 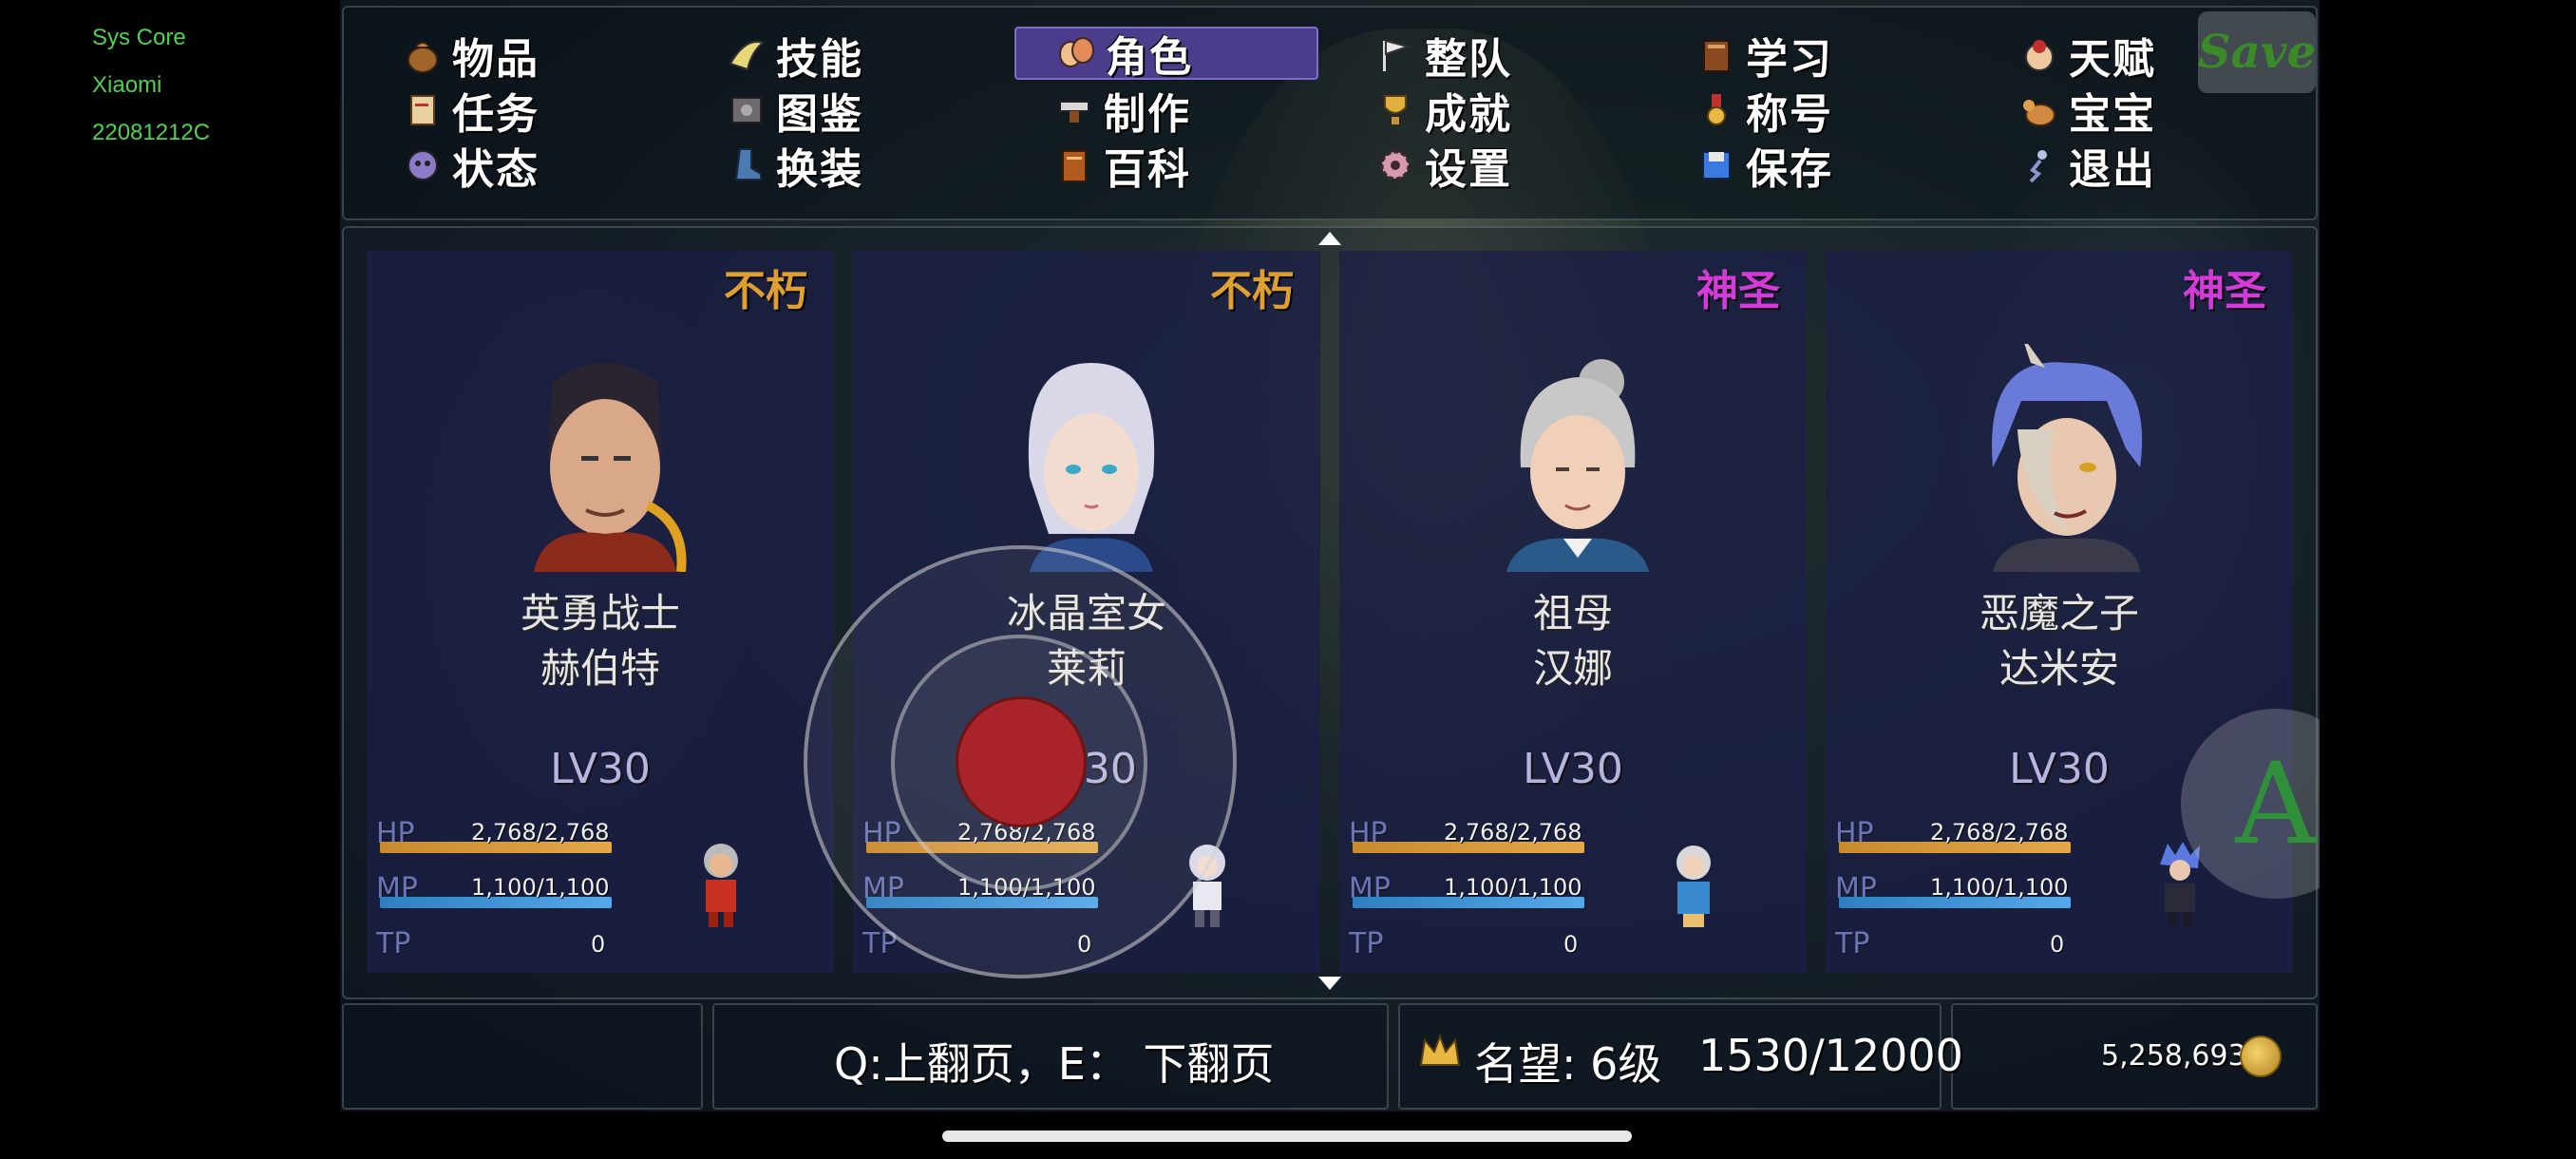 I want to click on menu-item-settings: 设置, so click(x=1487, y=166).